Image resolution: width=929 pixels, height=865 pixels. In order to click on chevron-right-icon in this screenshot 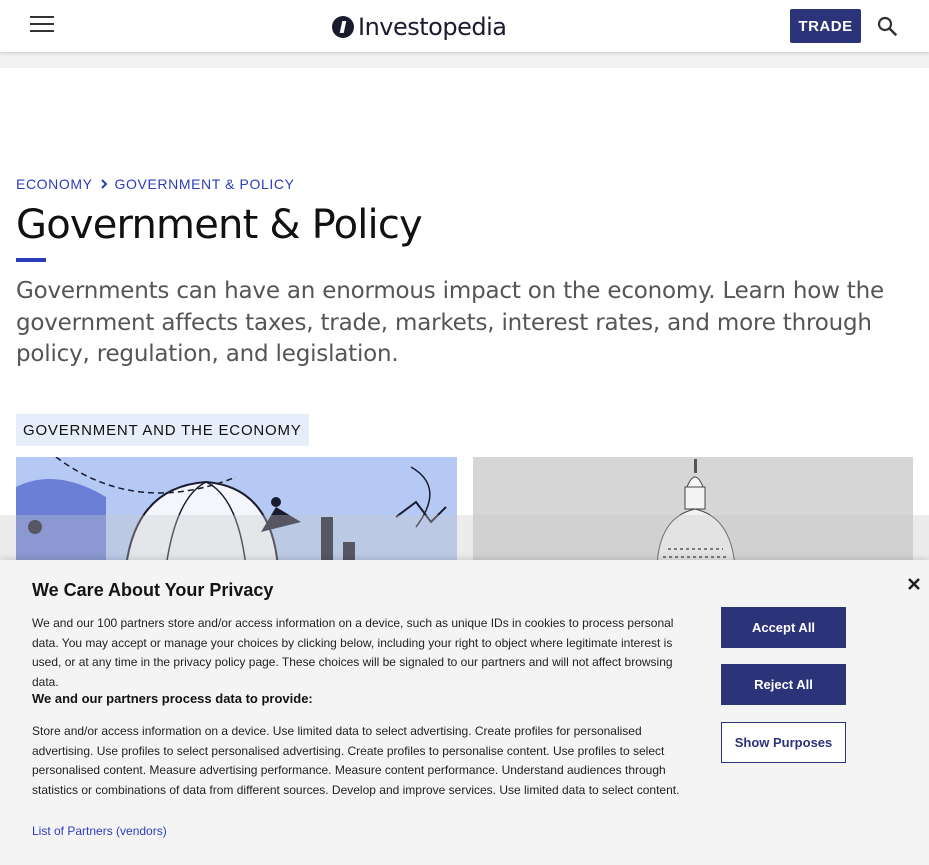, I will do `click(103, 184)`.